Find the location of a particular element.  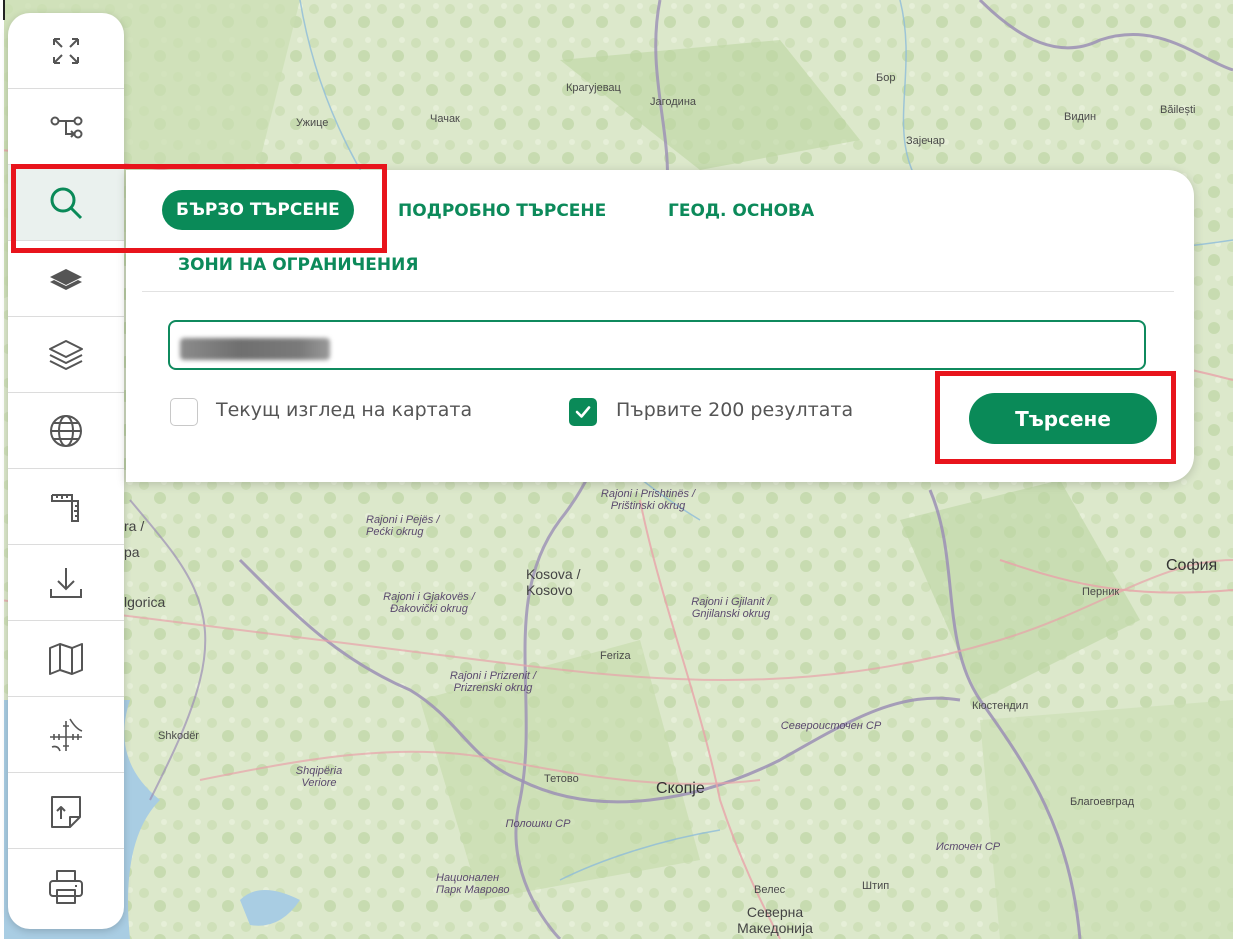

layers-button is located at coordinates (66, 355).